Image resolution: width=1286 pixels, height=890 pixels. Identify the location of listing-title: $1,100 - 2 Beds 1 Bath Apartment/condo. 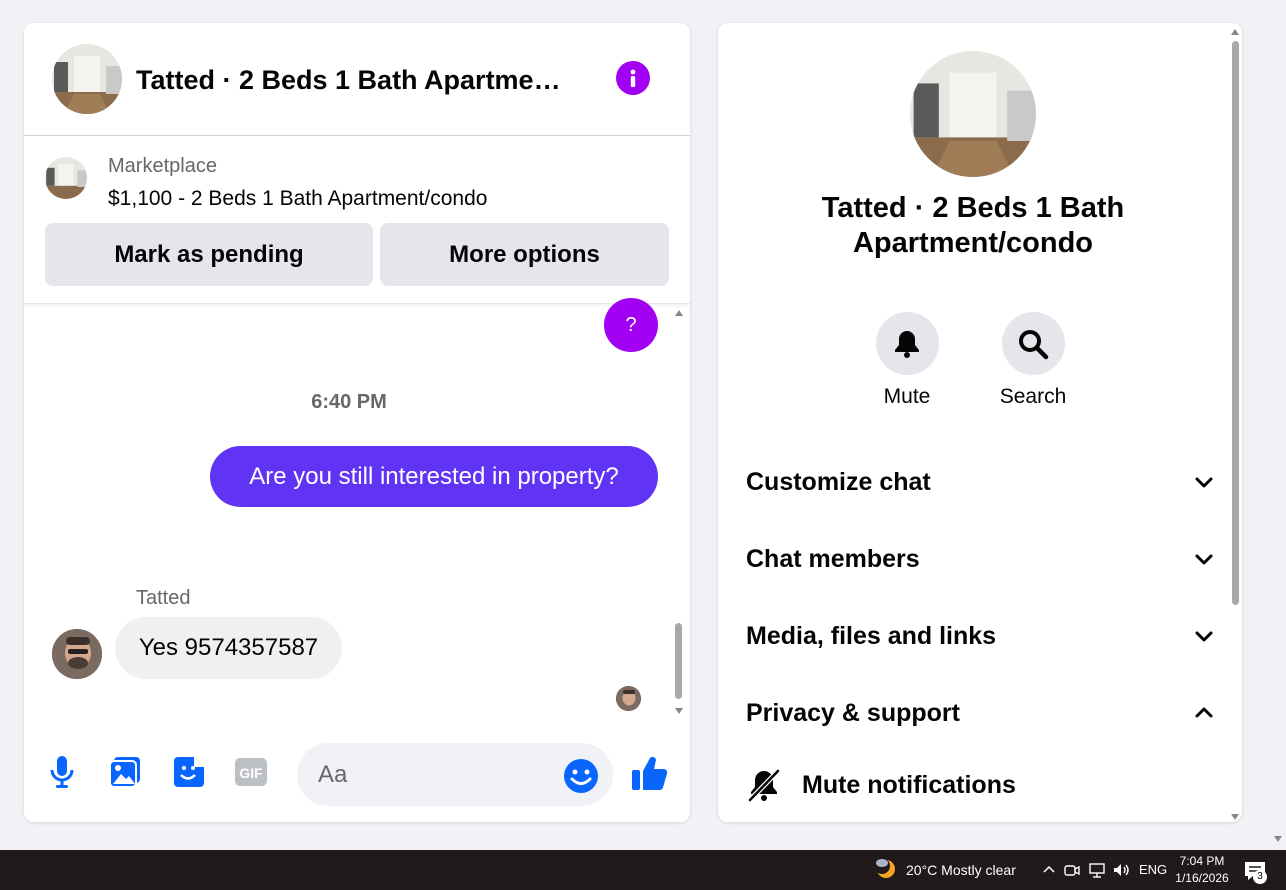
(297, 199).